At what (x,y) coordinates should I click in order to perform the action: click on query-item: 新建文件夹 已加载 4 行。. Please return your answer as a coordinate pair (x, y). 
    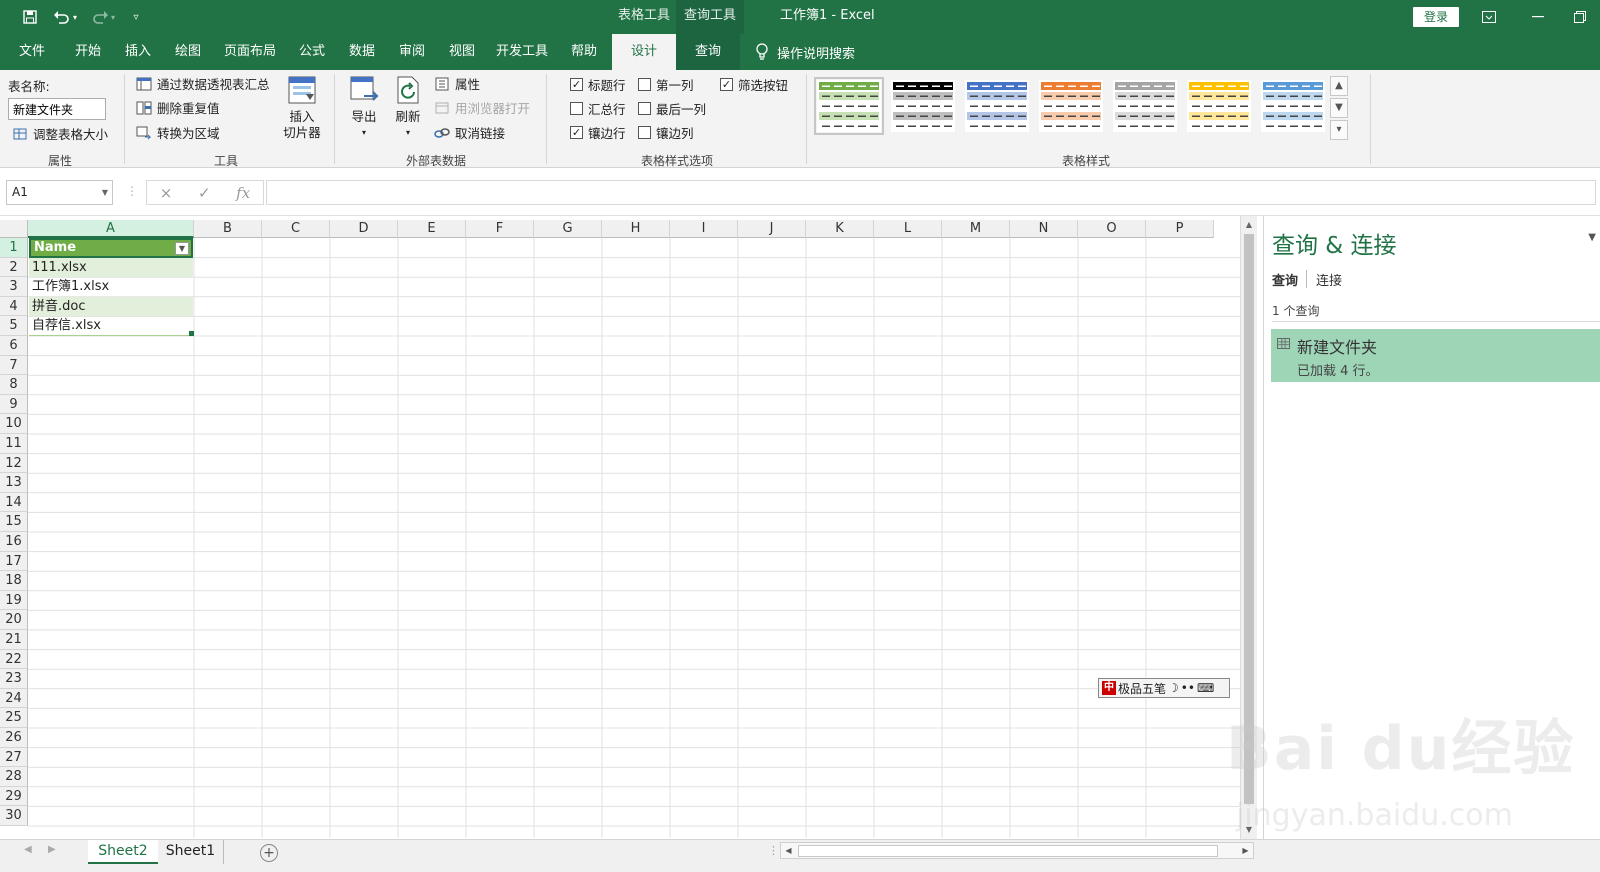
    Looking at the image, I should click on (1435, 355).